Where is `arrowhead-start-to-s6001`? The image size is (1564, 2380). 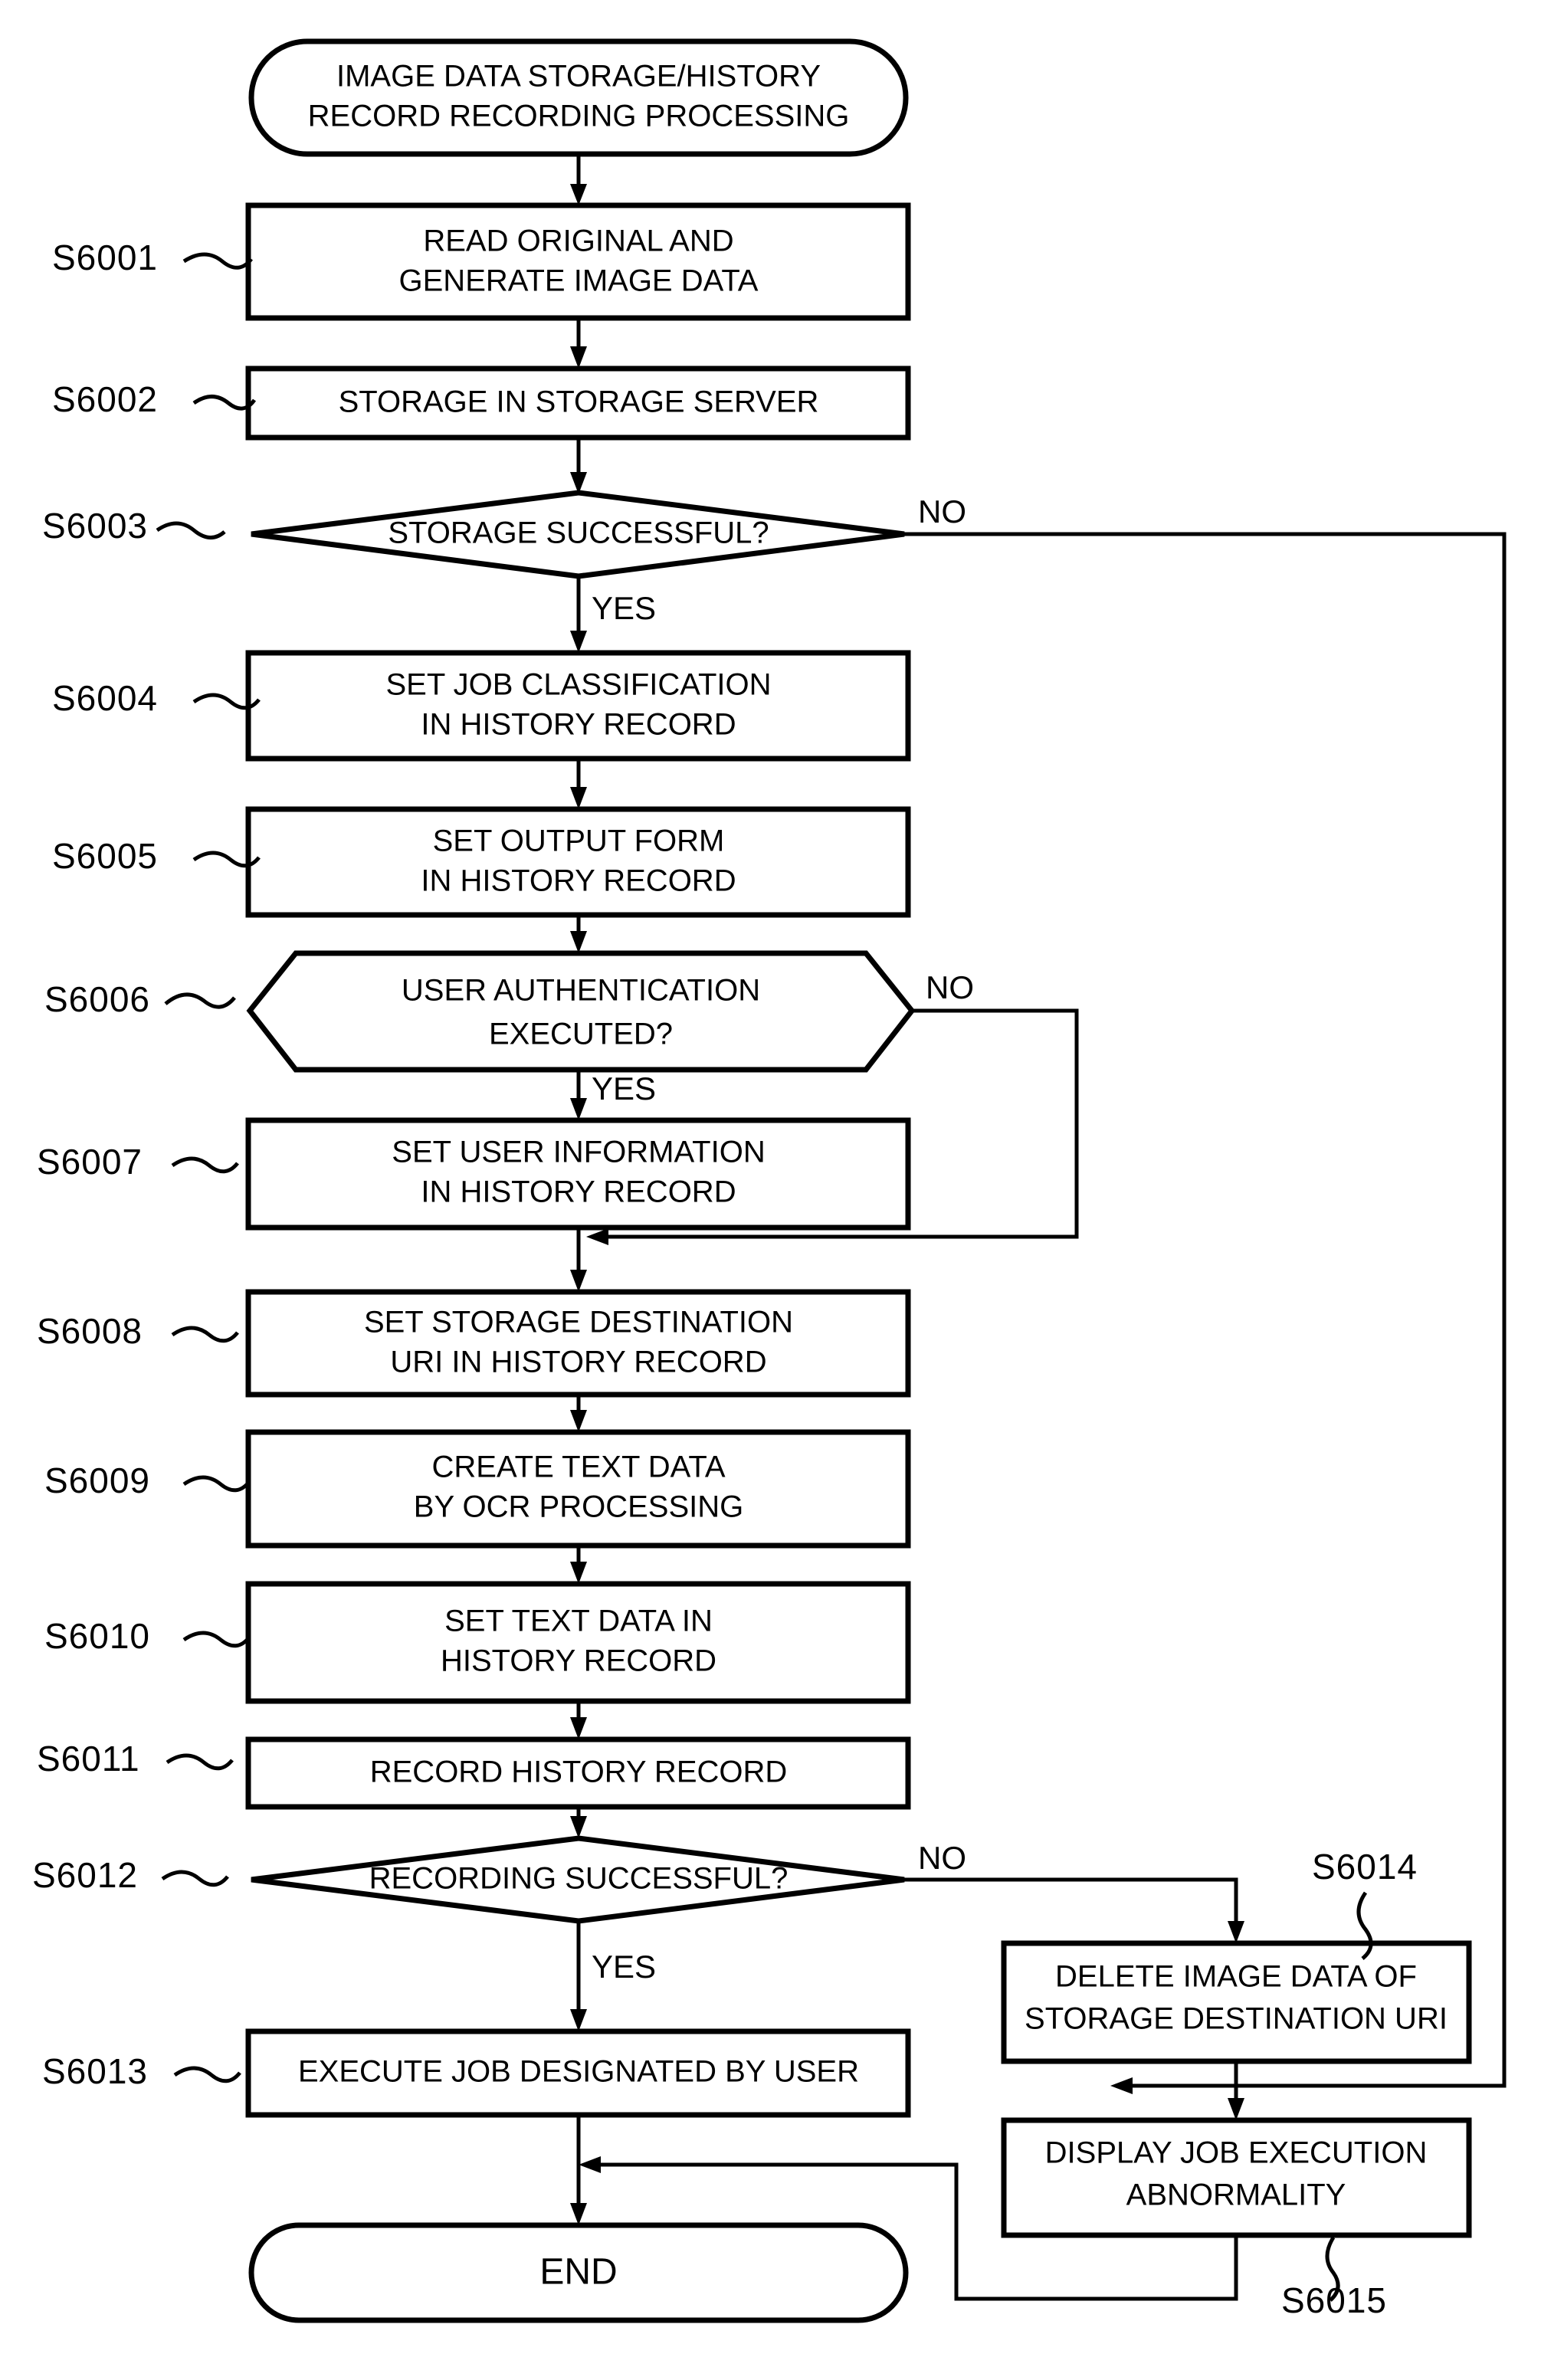
arrowhead-start-to-s6001 is located at coordinates (578, 194).